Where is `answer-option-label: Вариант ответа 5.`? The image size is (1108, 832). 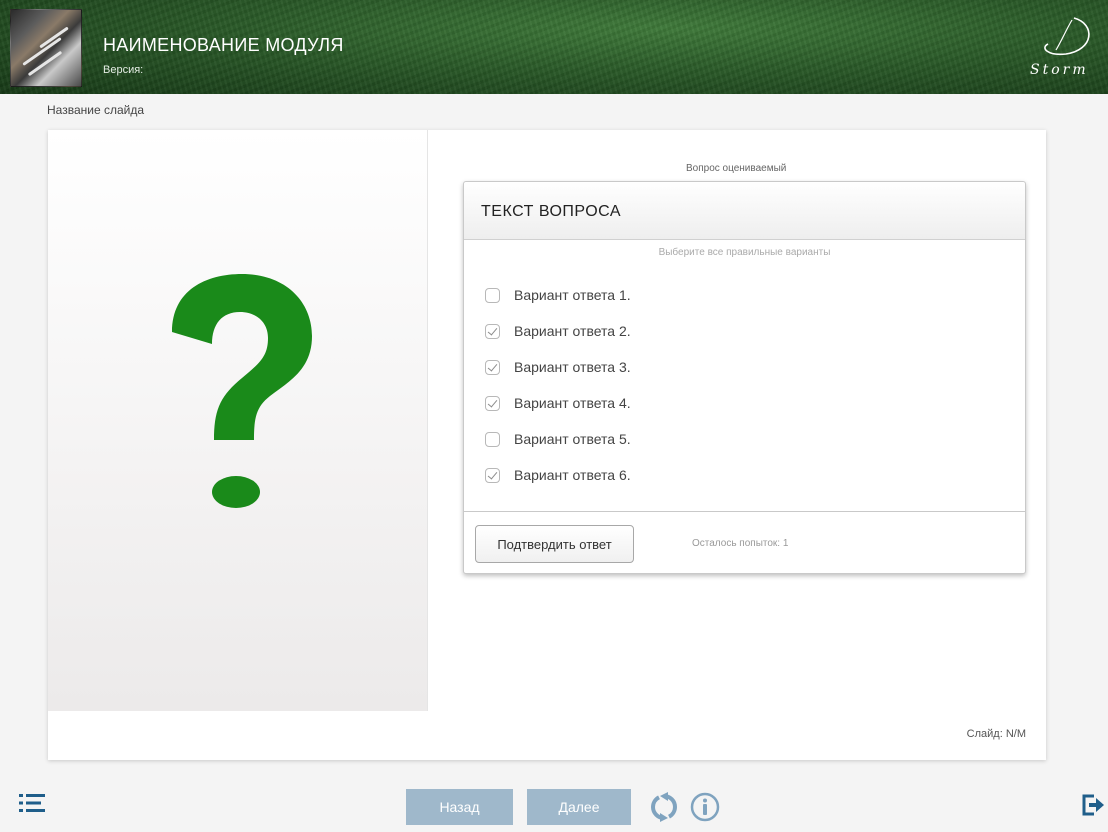
answer-option-label: Вариант ответа 5. is located at coordinates (572, 439).